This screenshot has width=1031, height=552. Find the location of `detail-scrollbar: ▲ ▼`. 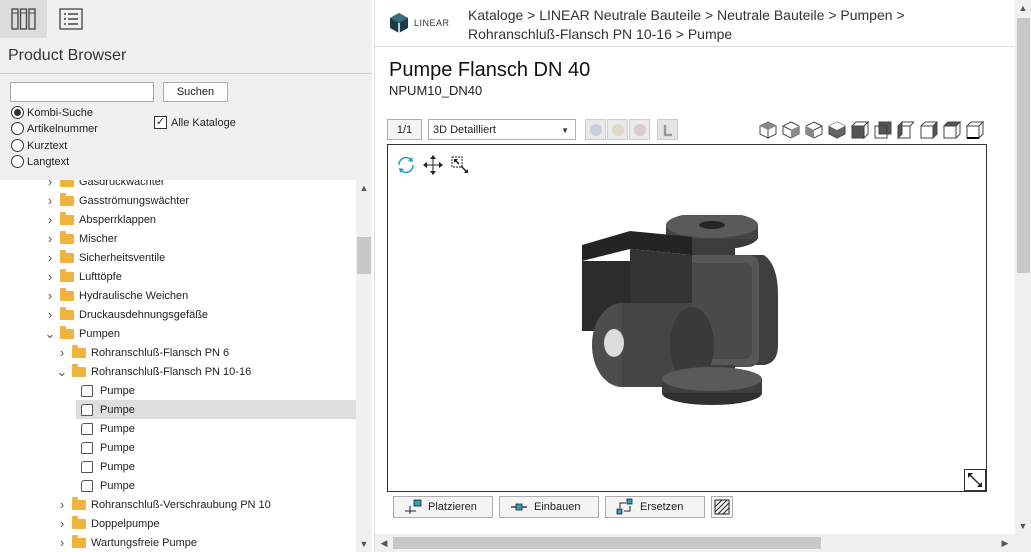

detail-scrollbar: ▲ ▼ is located at coordinates (1023, 267).